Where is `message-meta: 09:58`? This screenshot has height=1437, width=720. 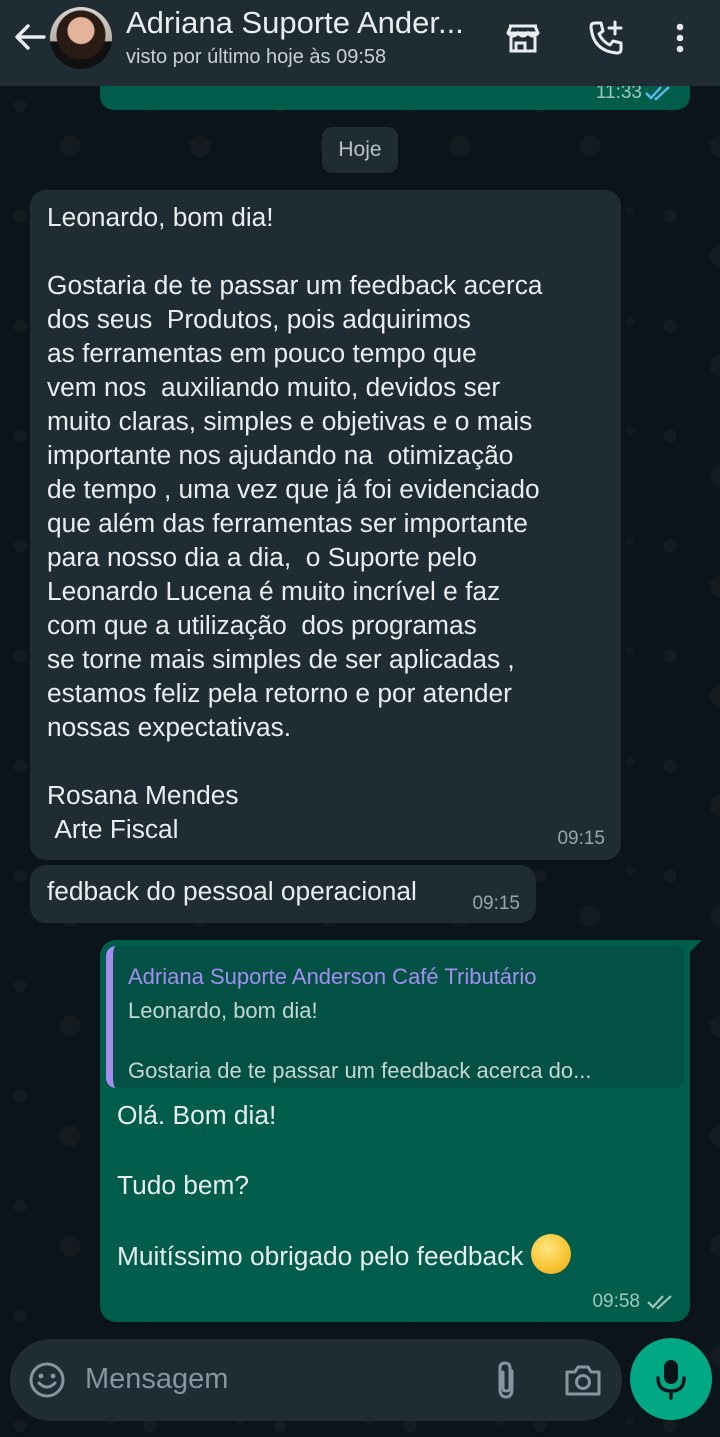 message-meta: 09:58 is located at coordinates (633, 1302).